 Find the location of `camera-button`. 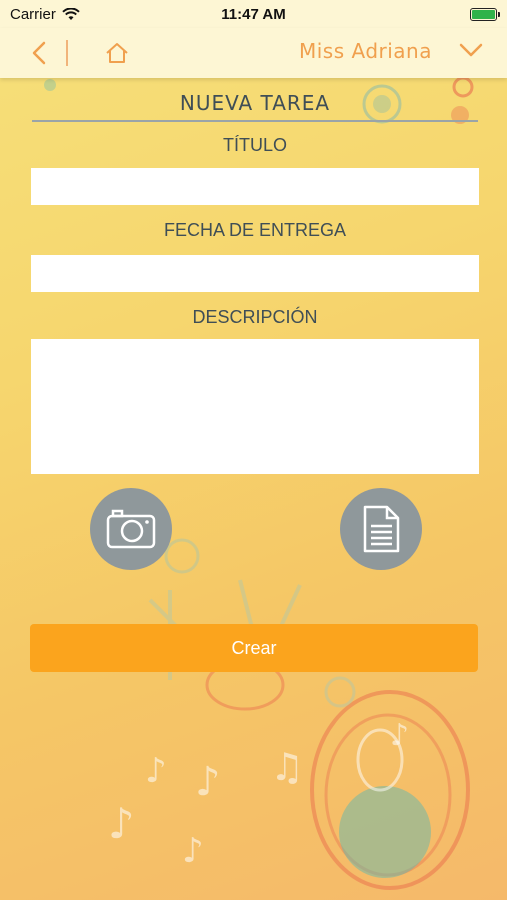

camera-button is located at coordinates (131, 529).